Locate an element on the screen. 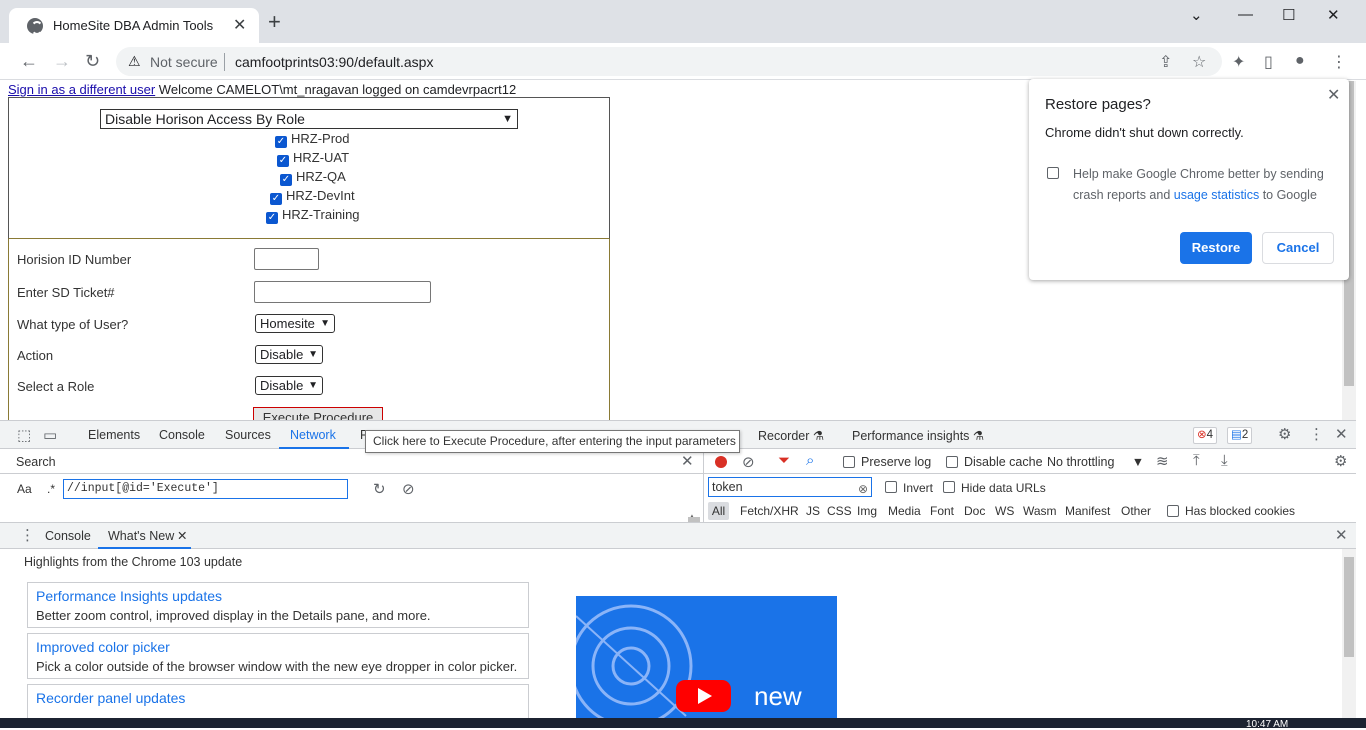 Image resolution: width=1366 pixels, height=730 pixels. close-icon: ✕ is located at coordinates (1333, 95).